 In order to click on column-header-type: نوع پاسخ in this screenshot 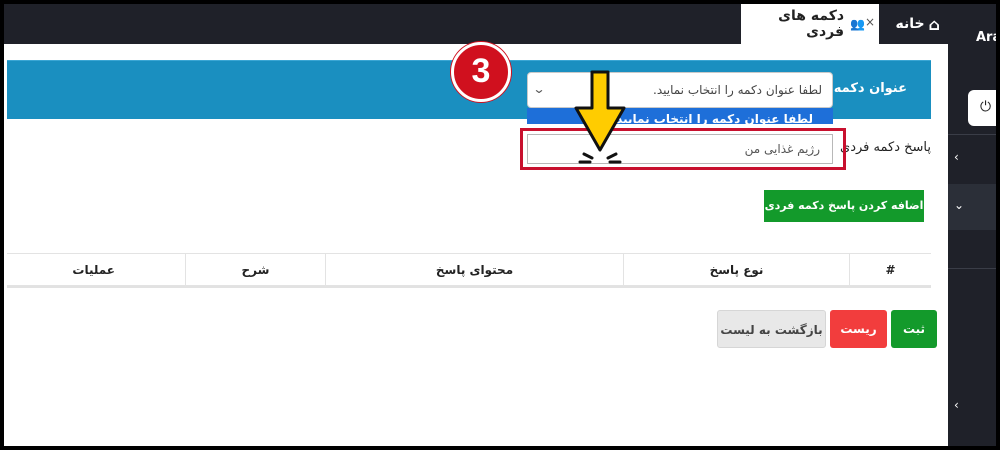, I will do `click(736, 270)`.